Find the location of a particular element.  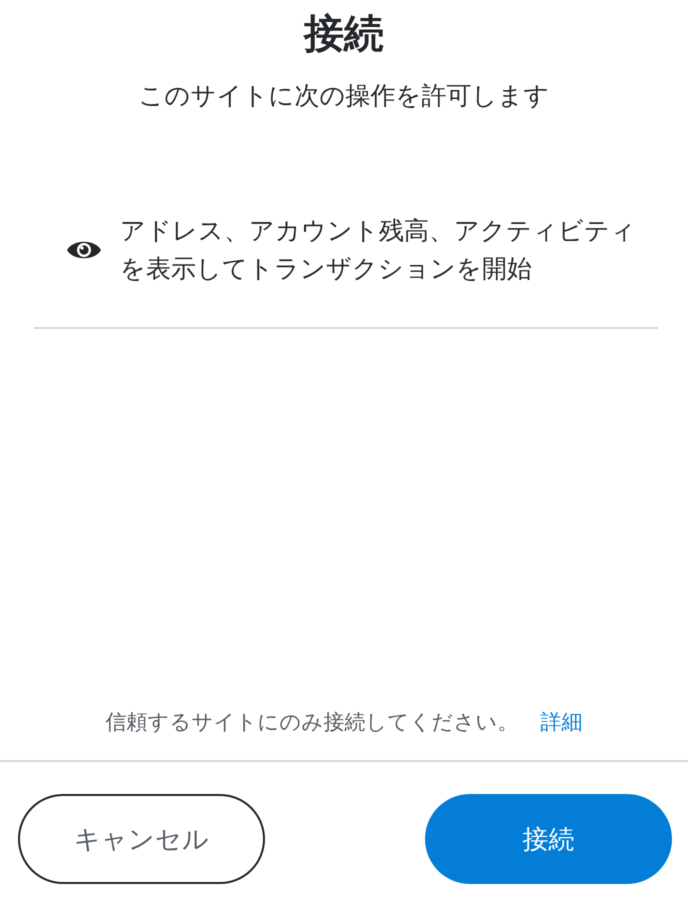

cancel-button: キャンセル is located at coordinates (141, 839).